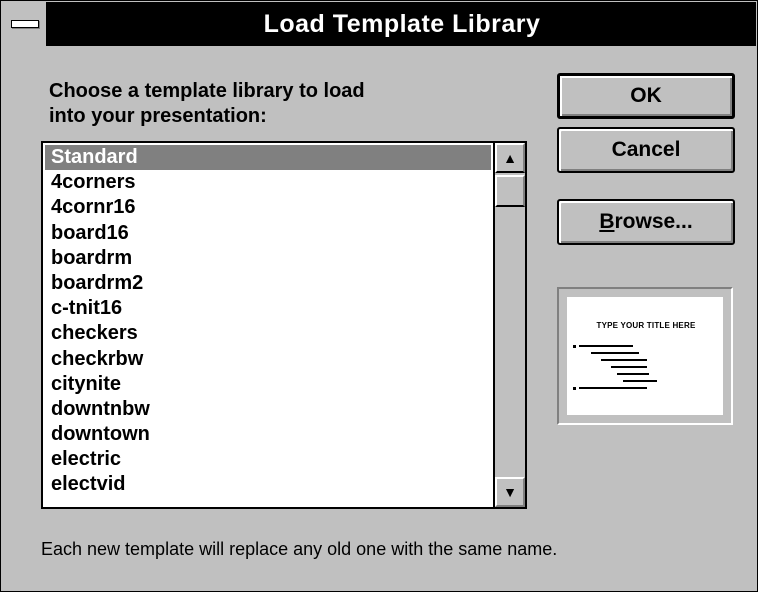 The width and height of the screenshot is (758, 592). Describe the element at coordinates (607, 221) in the screenshot. I see `browse-mnemonic: B` at that location.